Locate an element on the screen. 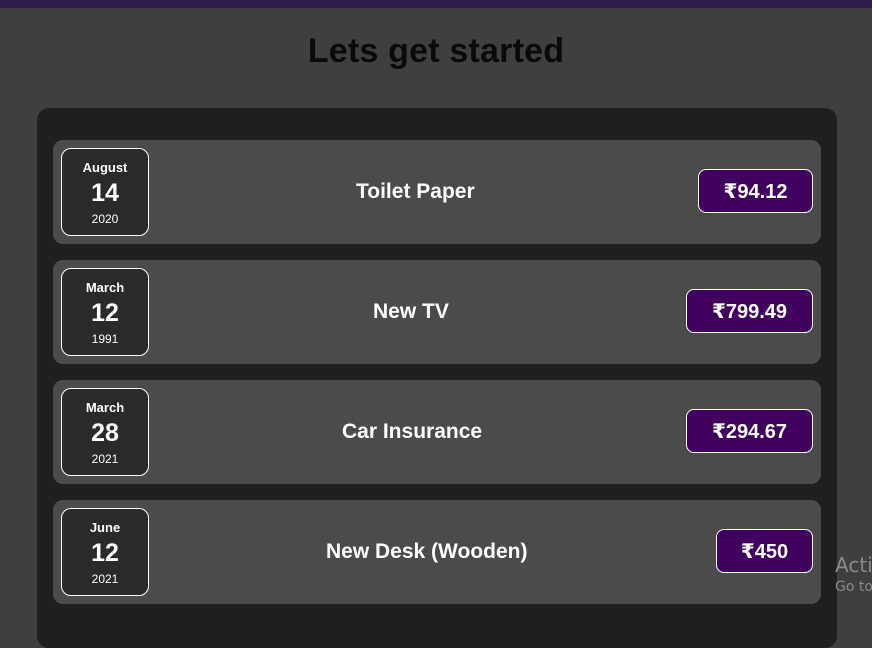 The width and height of the screenshot is (872, 648). expense-date-month: August is located at coordinates (105, 167).